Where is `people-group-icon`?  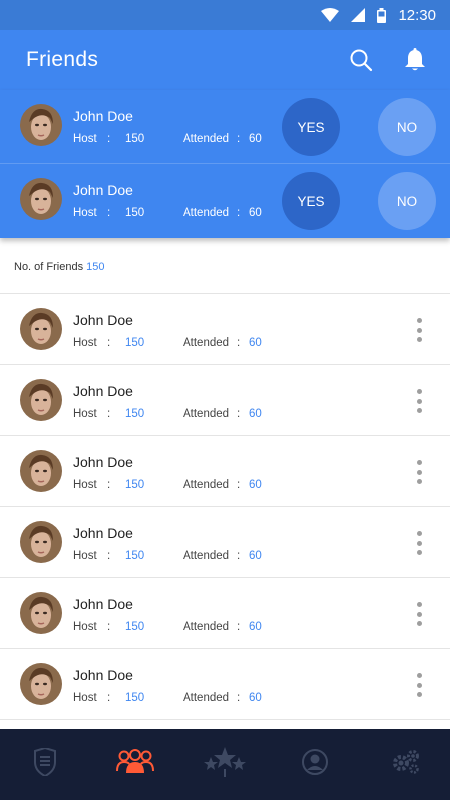
people-group-icon is located at coordinates (135, 764).